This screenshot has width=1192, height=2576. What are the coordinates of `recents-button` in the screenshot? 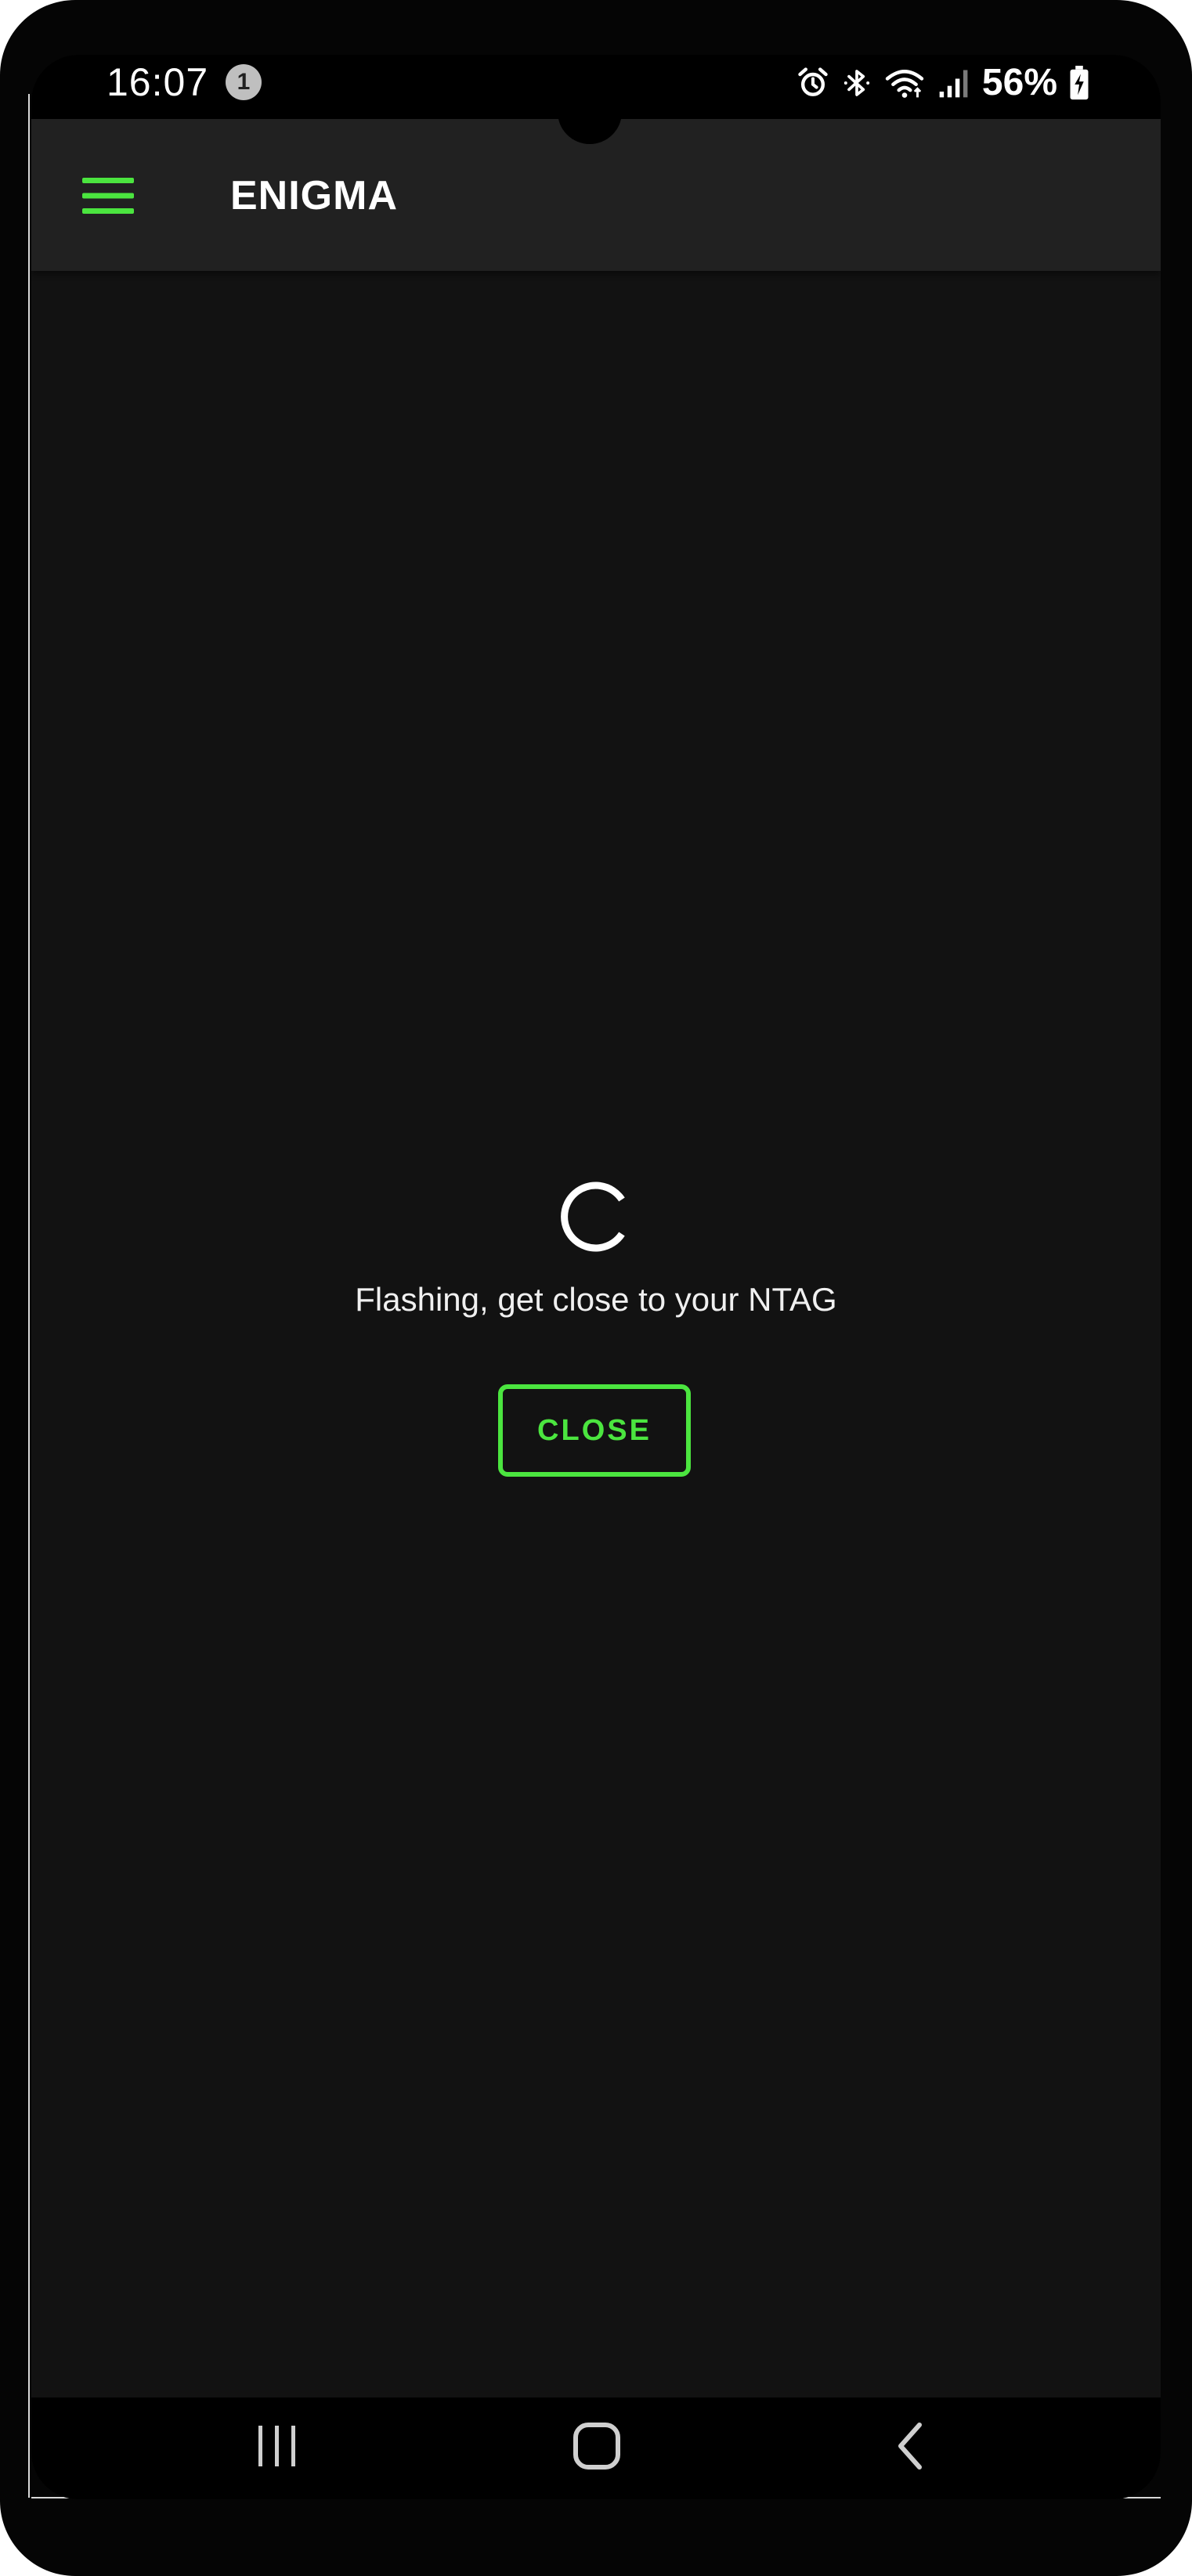 It's located at (277, 2447).